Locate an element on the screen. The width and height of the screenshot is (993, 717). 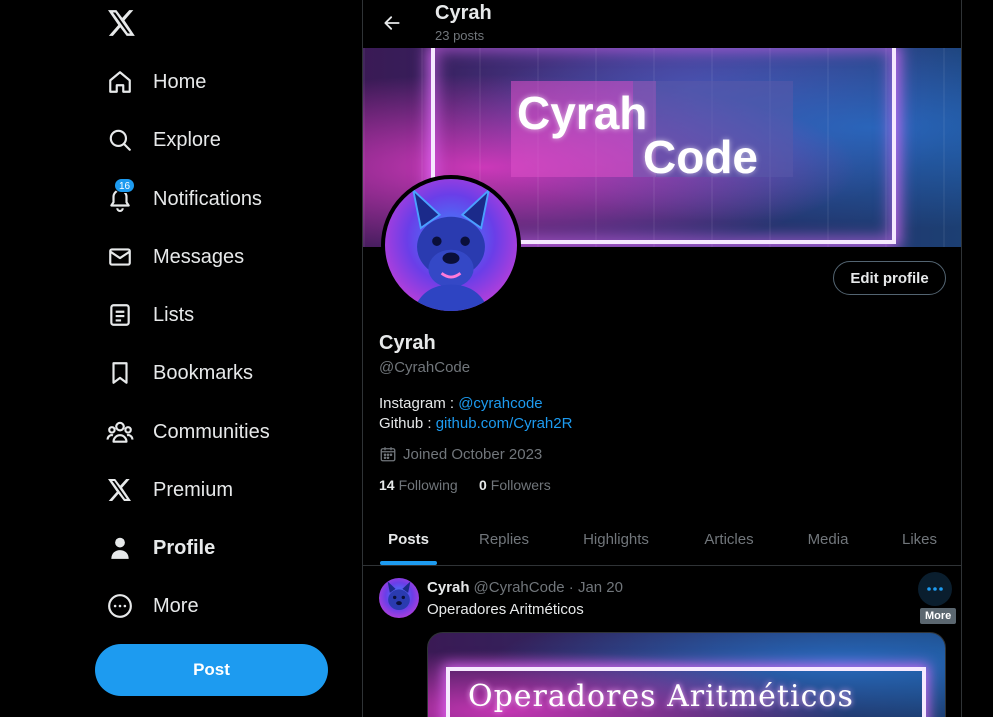
bio-label: Github : is located at coordinates (407, 423).